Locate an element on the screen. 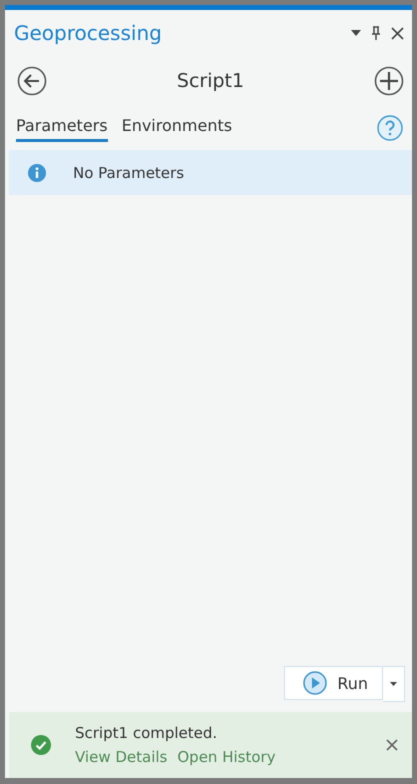 The image size is (417, 784). play-icon is located at coordinates (315, 683).